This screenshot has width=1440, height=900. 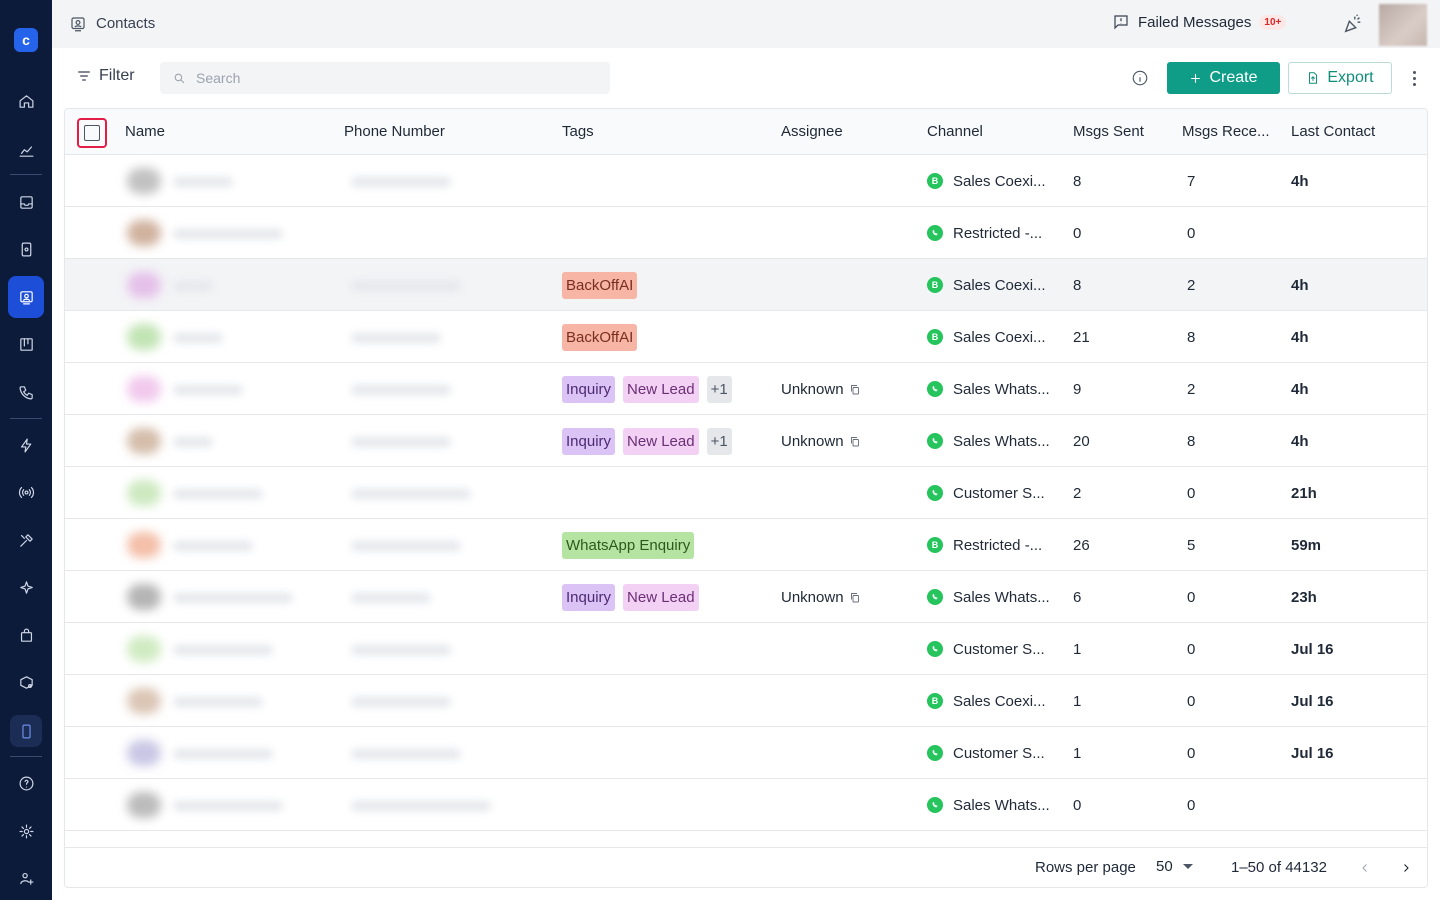 I want to click on filter-button: Filter, so click(x=105, y=76).